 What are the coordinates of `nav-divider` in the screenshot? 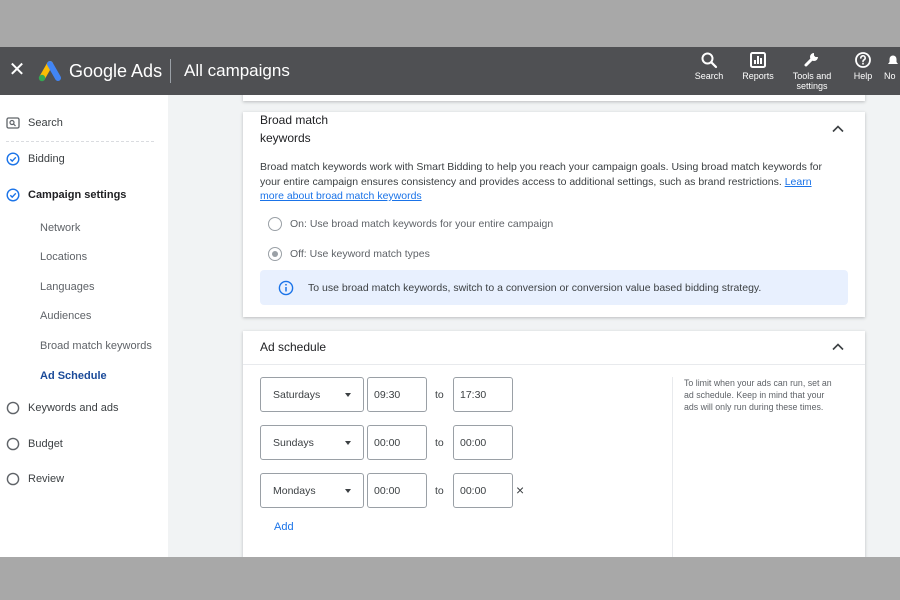 It's located at (80, 141).